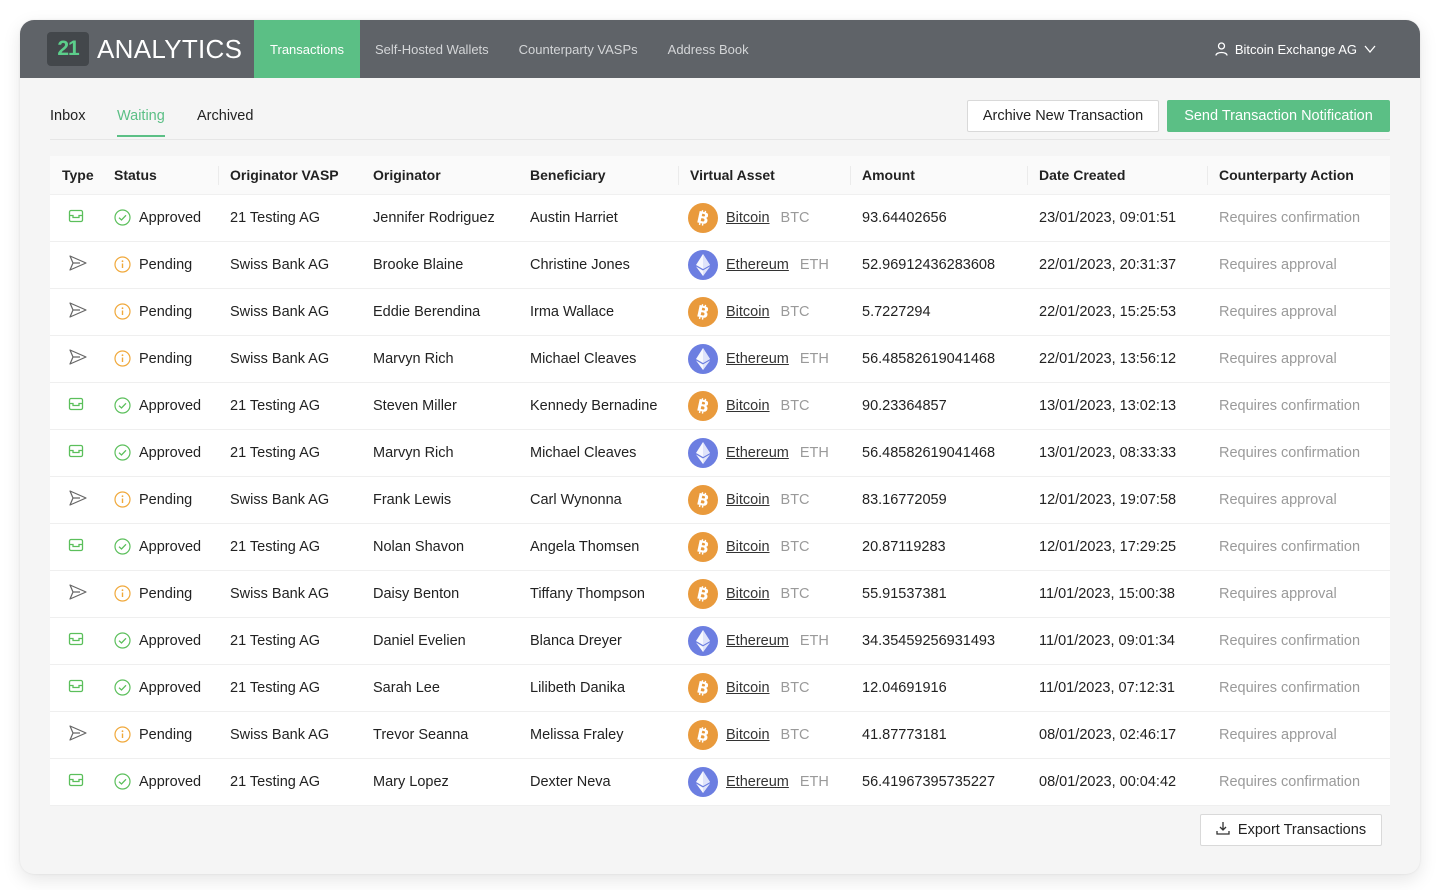 The image size is (1440, 890). Describe the element at coordinates (1290, 640) in the screenshot. I see `counterparty-action-cell: Requires confirmation` at that location.